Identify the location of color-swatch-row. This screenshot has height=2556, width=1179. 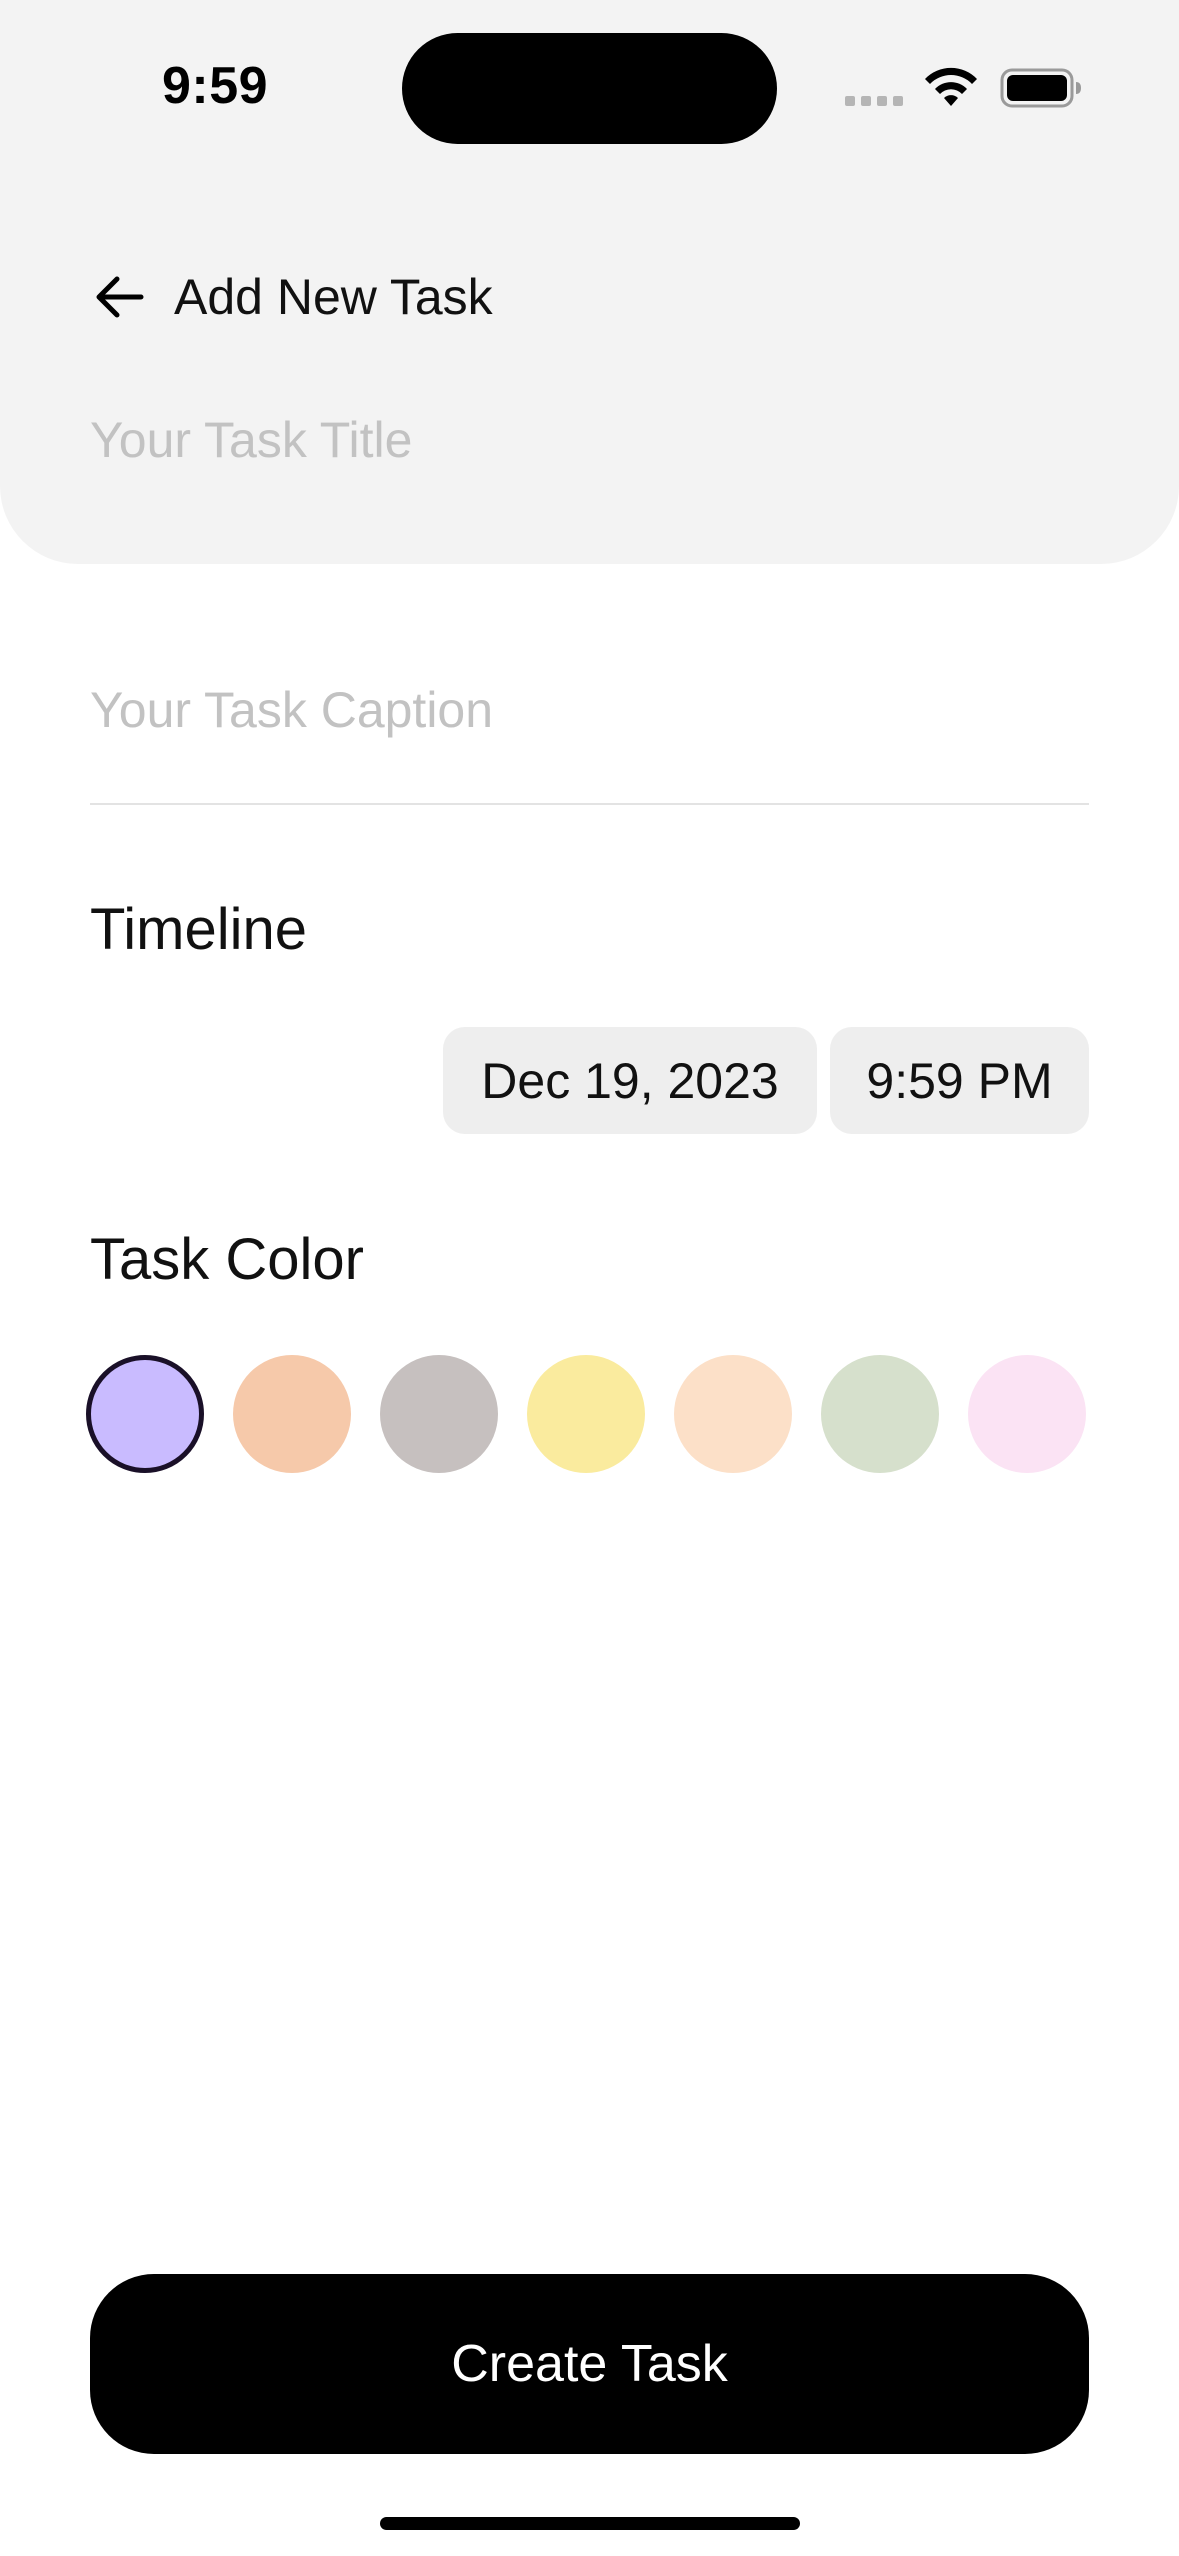
(588, 1415).